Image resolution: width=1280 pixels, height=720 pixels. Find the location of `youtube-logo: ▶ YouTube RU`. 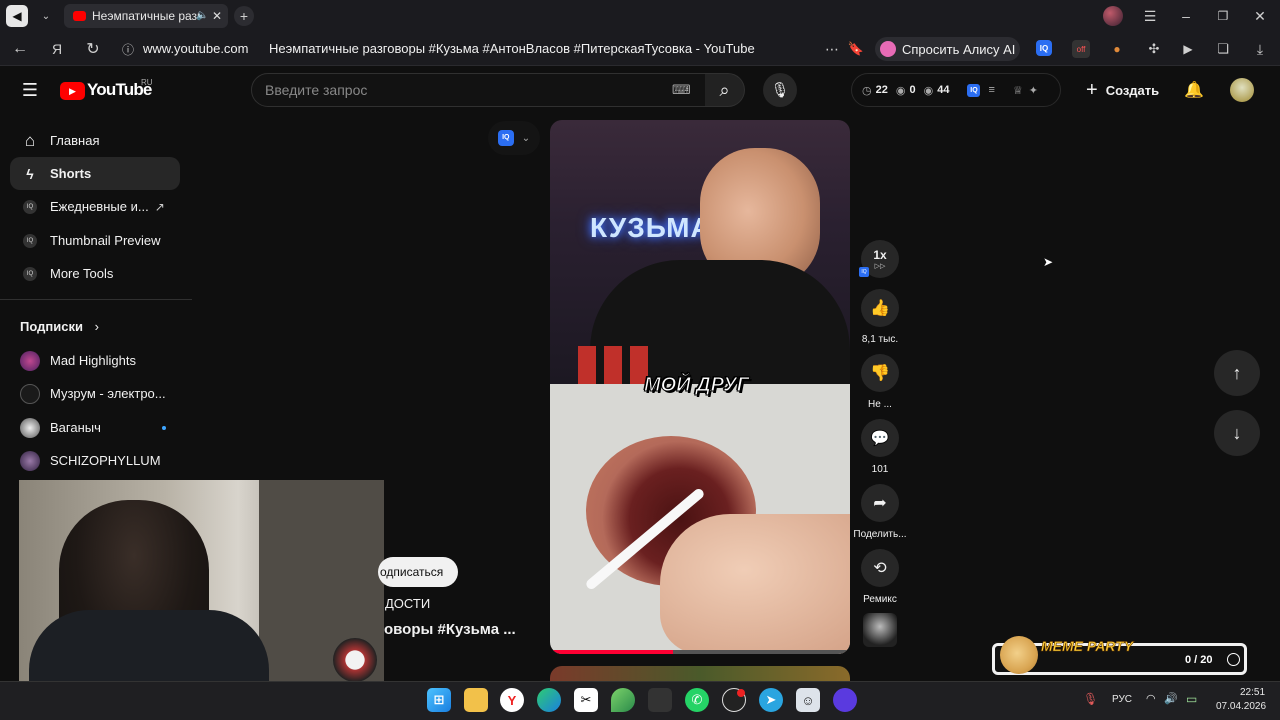

youtube-logo: ▶ YouTube RU is located at coordinates (110, 90).